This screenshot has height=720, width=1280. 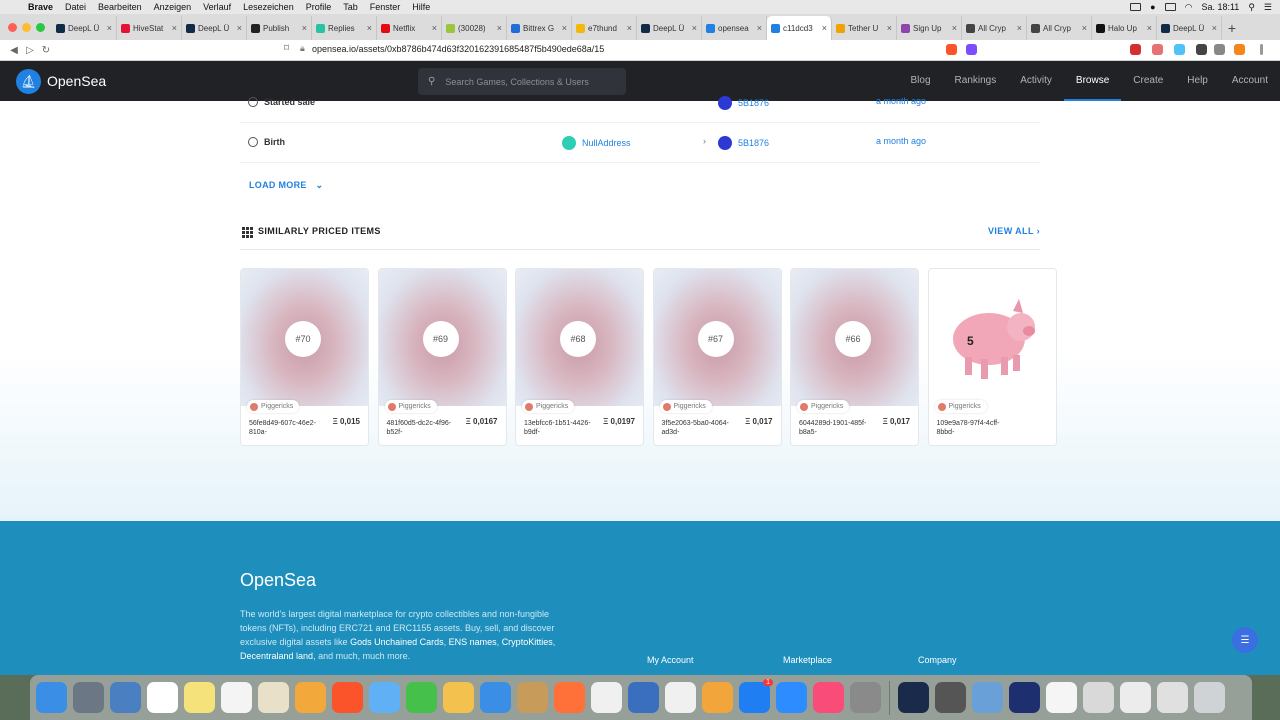 I want to click on opensea-logo-icon: ⛵︎, so click(x=28, y=81).